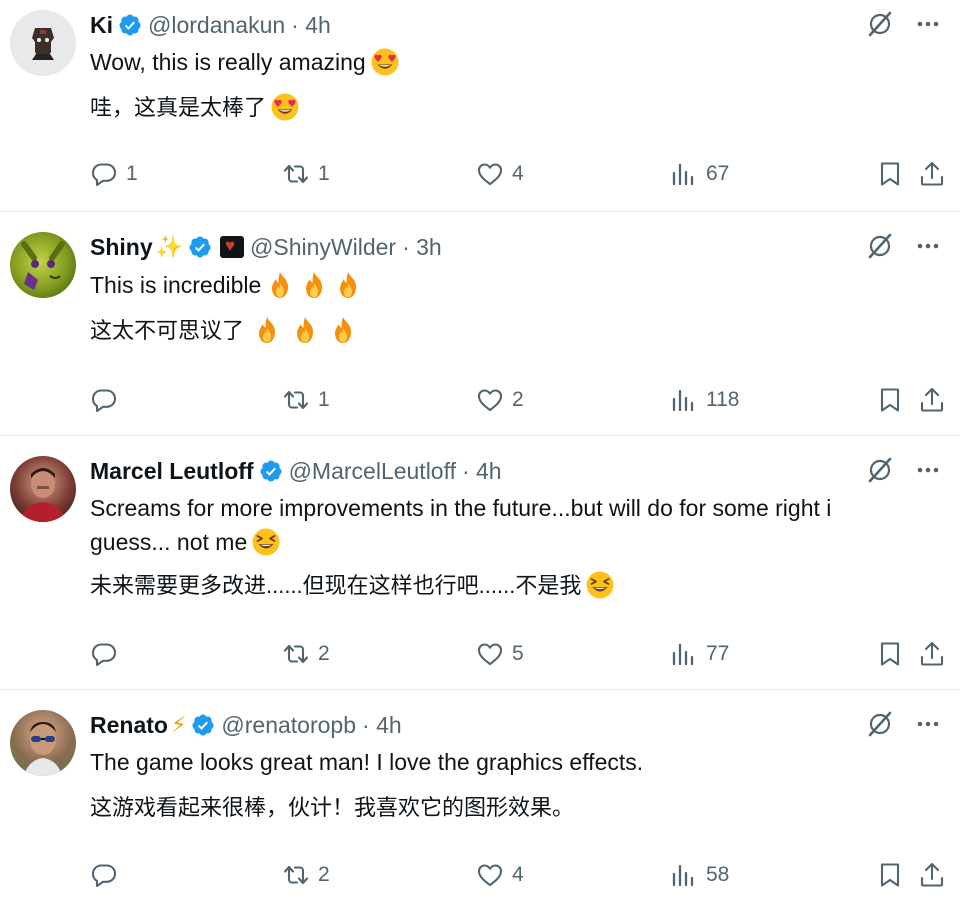 The width and height of the screenshot is (960, 912). I want to click on reply-text-zh: 未来需要更多改进......但现在这样也行吧......不是我, so click(352, 586).